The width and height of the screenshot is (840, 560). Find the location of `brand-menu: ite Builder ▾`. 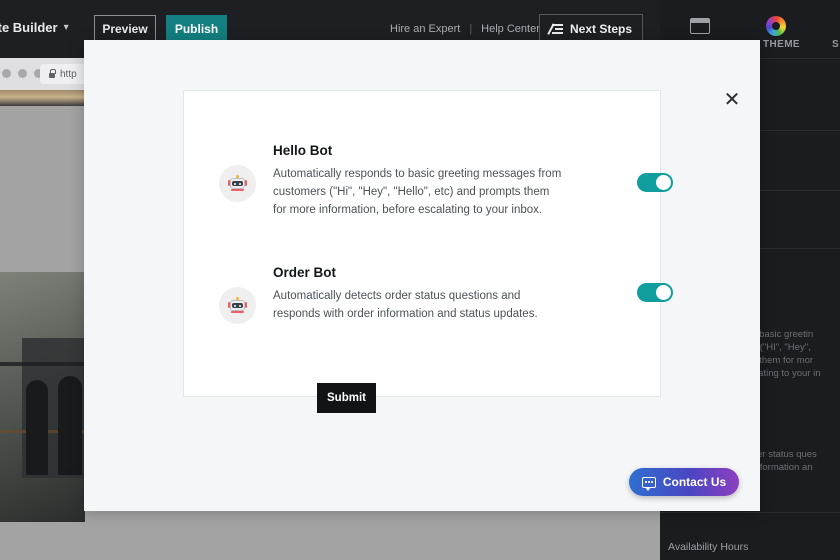

brand-menu: ite Builder ▾ is located at coordinates (34, 27).